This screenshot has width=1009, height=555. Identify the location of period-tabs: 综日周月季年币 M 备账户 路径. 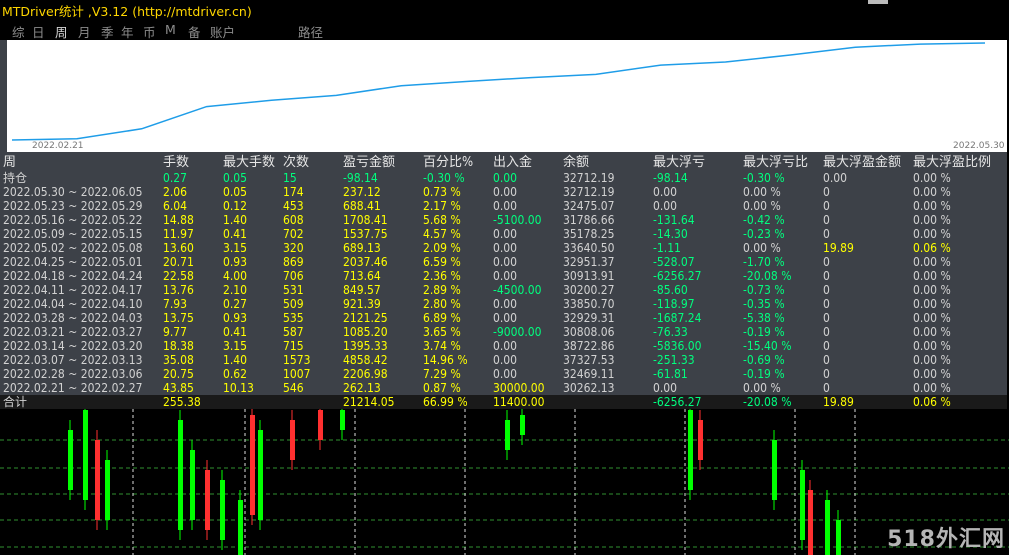
(504, 30).